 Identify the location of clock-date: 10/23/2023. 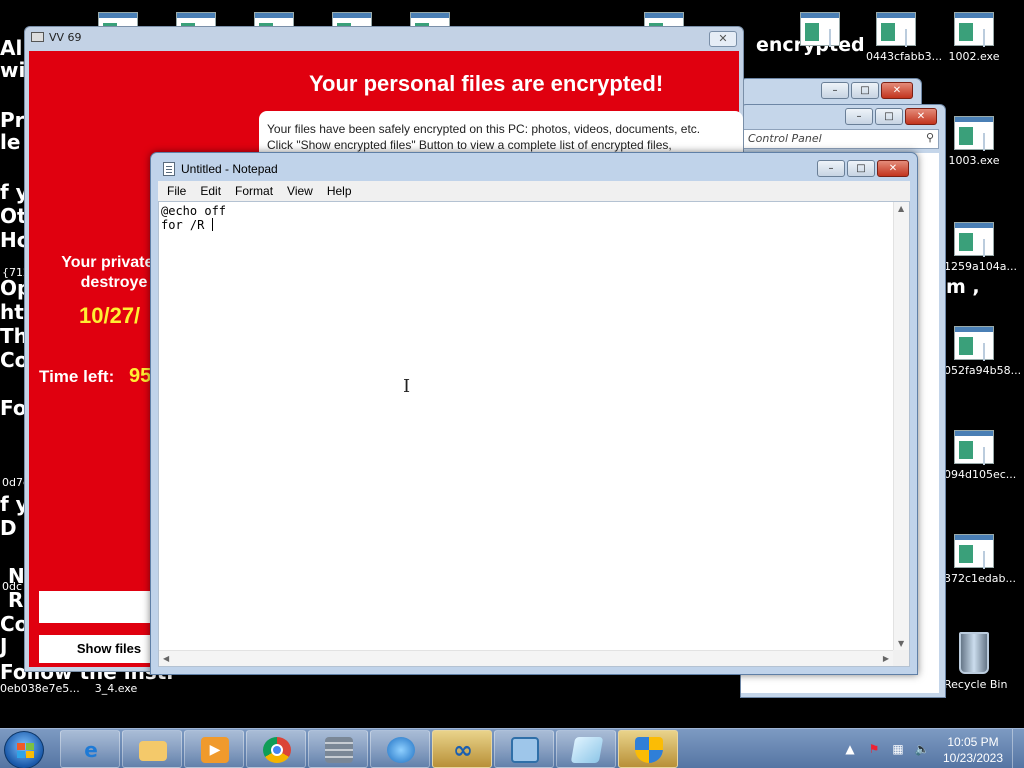
(973, 758).